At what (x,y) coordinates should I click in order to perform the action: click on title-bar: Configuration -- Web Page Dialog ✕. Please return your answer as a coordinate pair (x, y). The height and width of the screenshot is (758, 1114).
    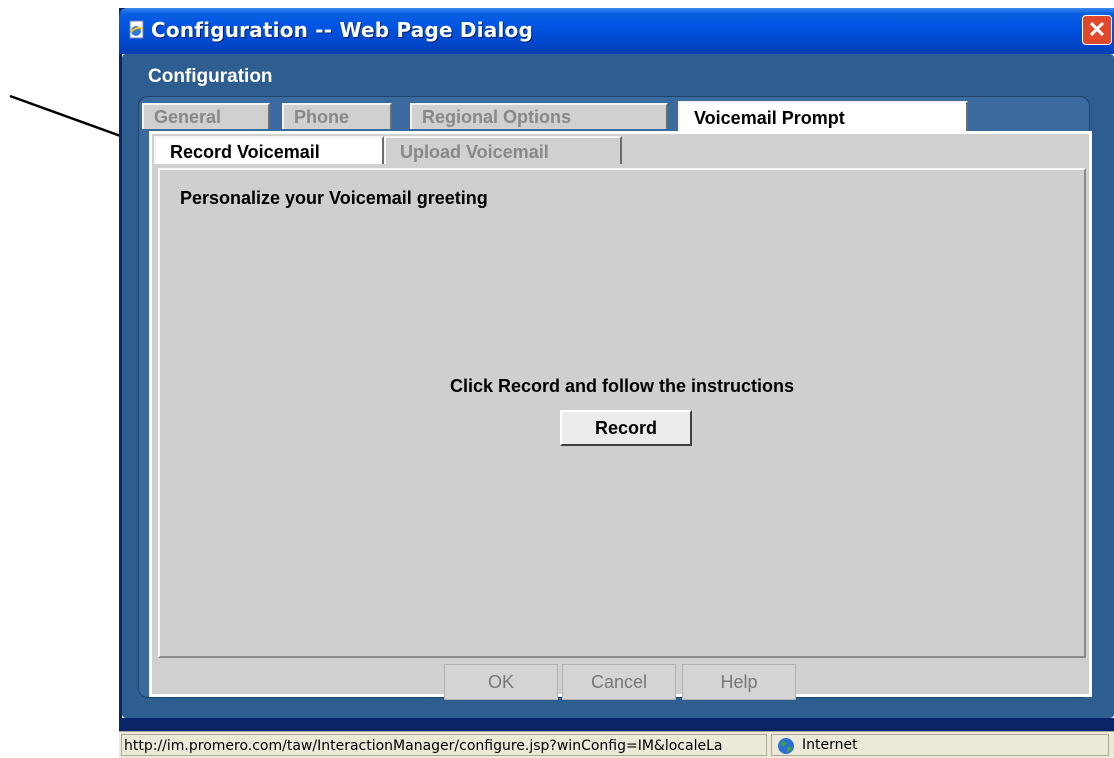
    Looking at the image, I should click on (616, 31).